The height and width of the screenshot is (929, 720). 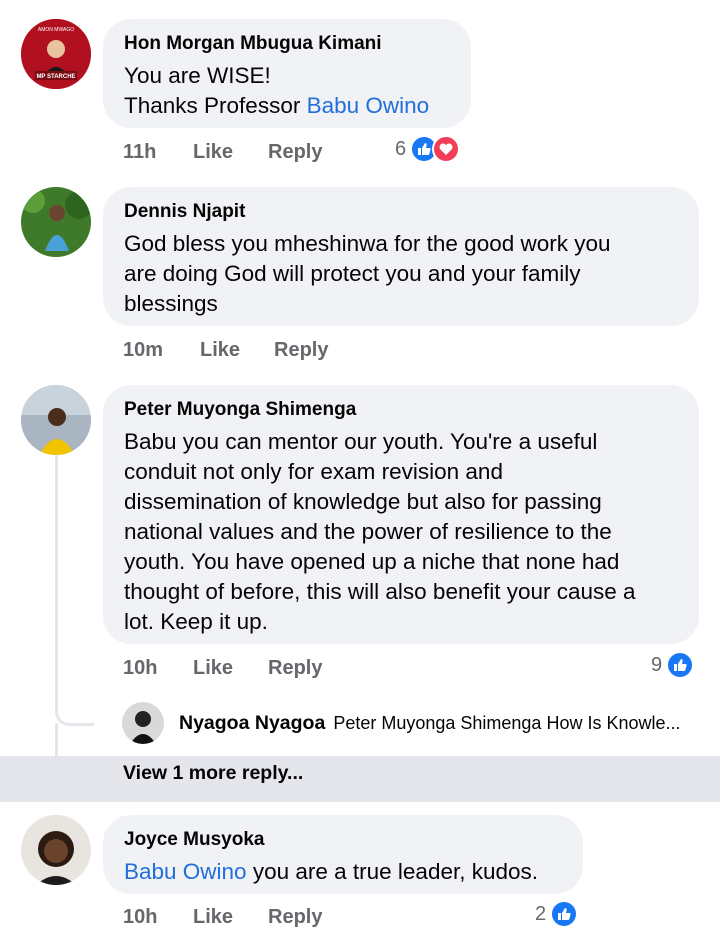 I want to click on reaction-count: 9, so click(x=657, y=664).